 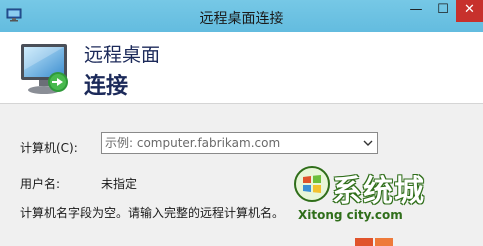 I want to click on title-bar: 远程桌面连接 — ☐ ✕, so click(x=241, y=16).